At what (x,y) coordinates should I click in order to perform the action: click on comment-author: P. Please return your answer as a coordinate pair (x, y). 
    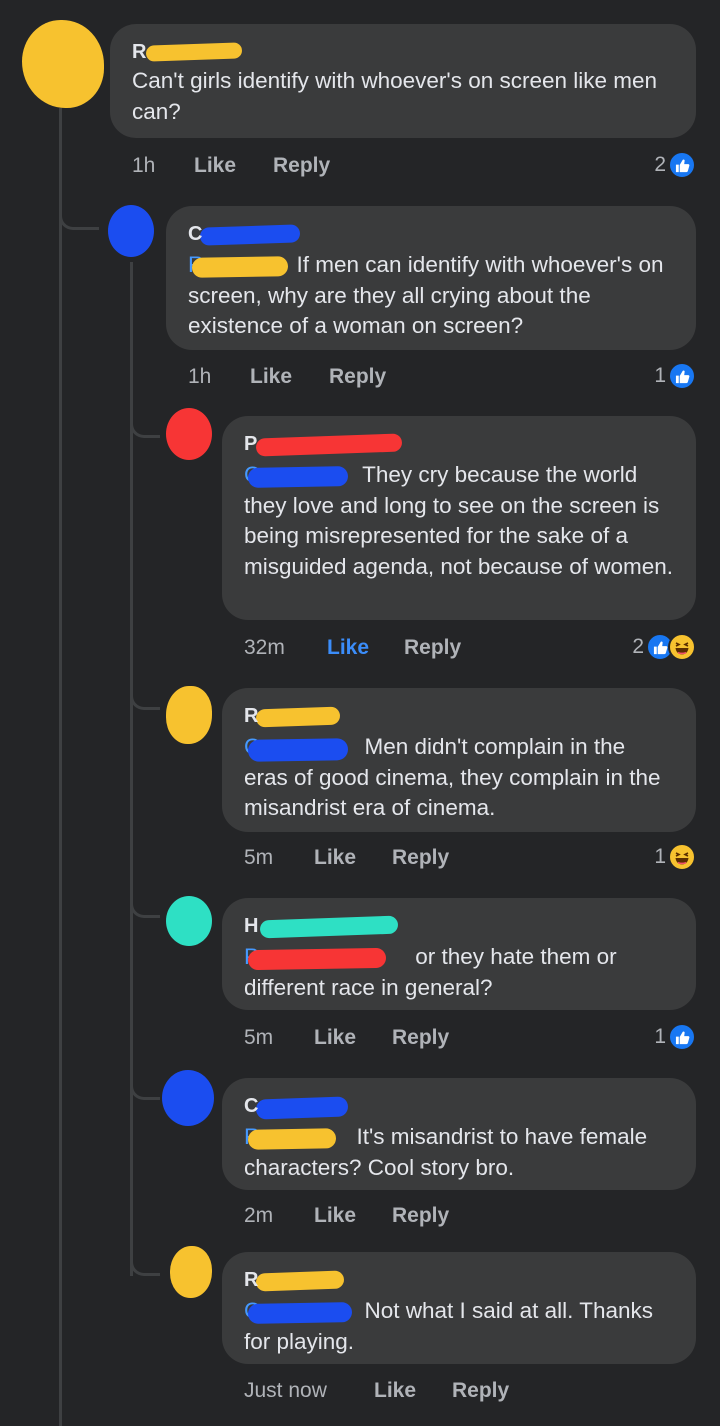
    Looking at the image, I should click on (459, 444).